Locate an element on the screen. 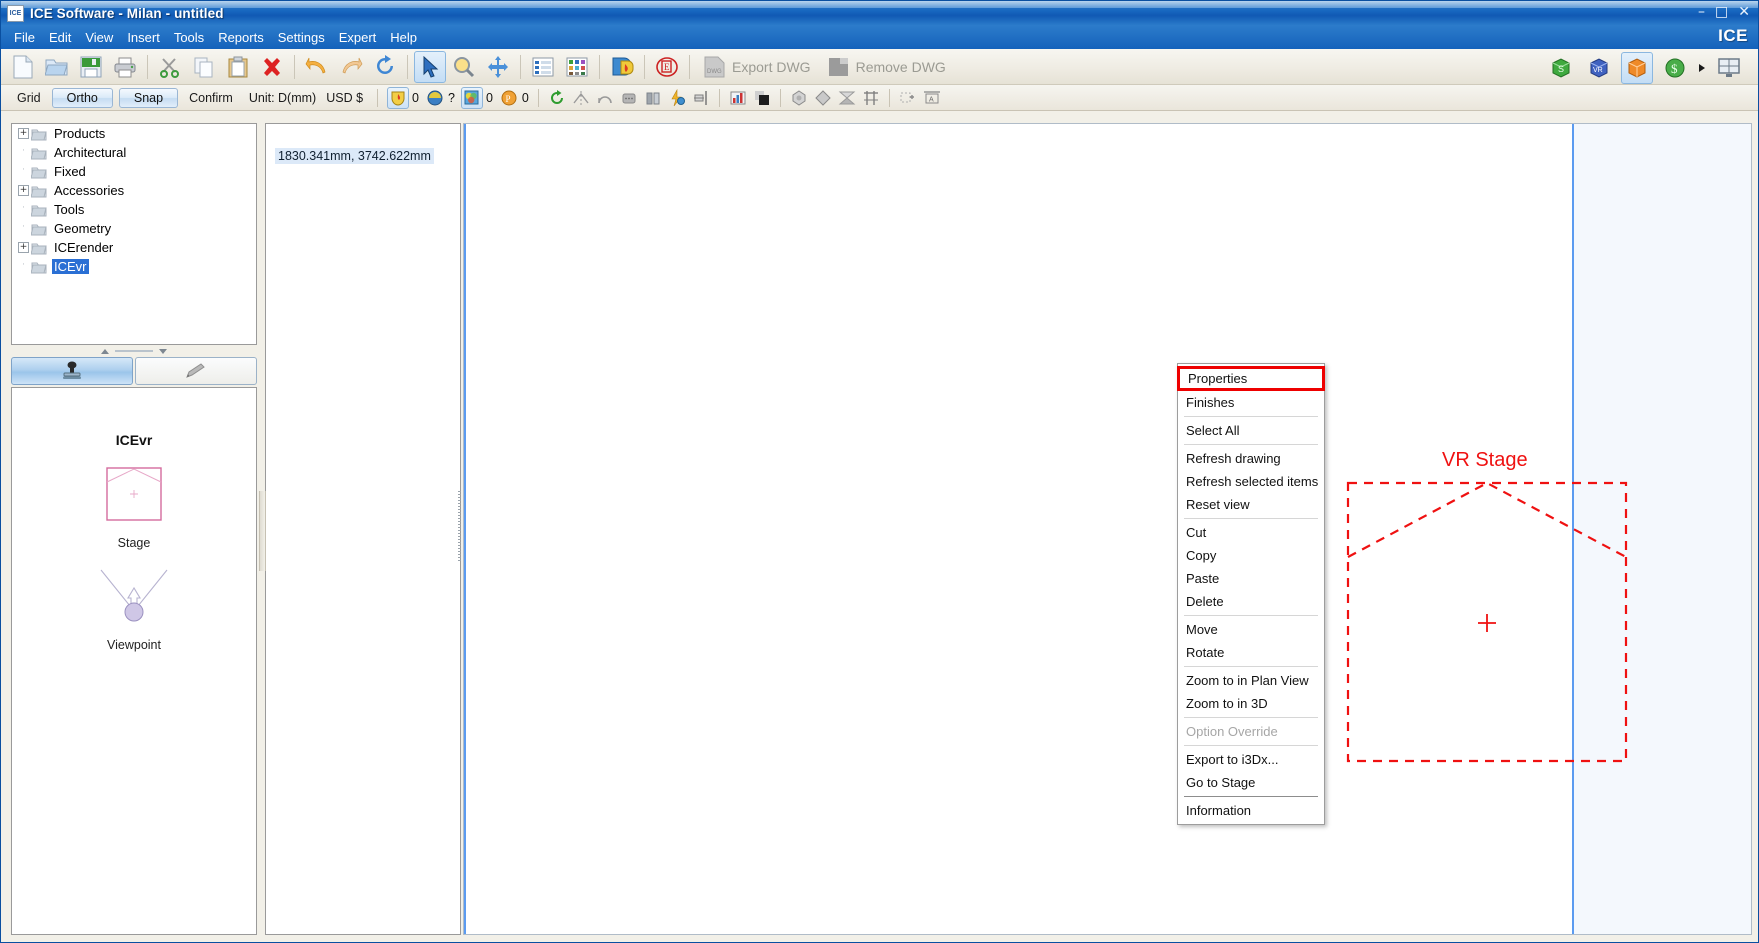  grid-label: Grid is located at coordinates (29, 98).